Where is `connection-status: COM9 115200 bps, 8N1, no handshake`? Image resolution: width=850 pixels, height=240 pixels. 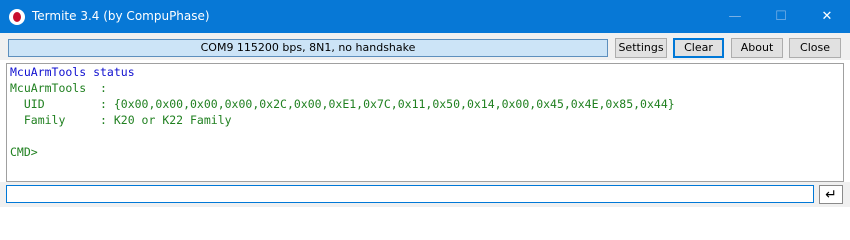 connection-status: COM9 115200 bps, 8N1, no handshake is located at coordinates (308, 48).